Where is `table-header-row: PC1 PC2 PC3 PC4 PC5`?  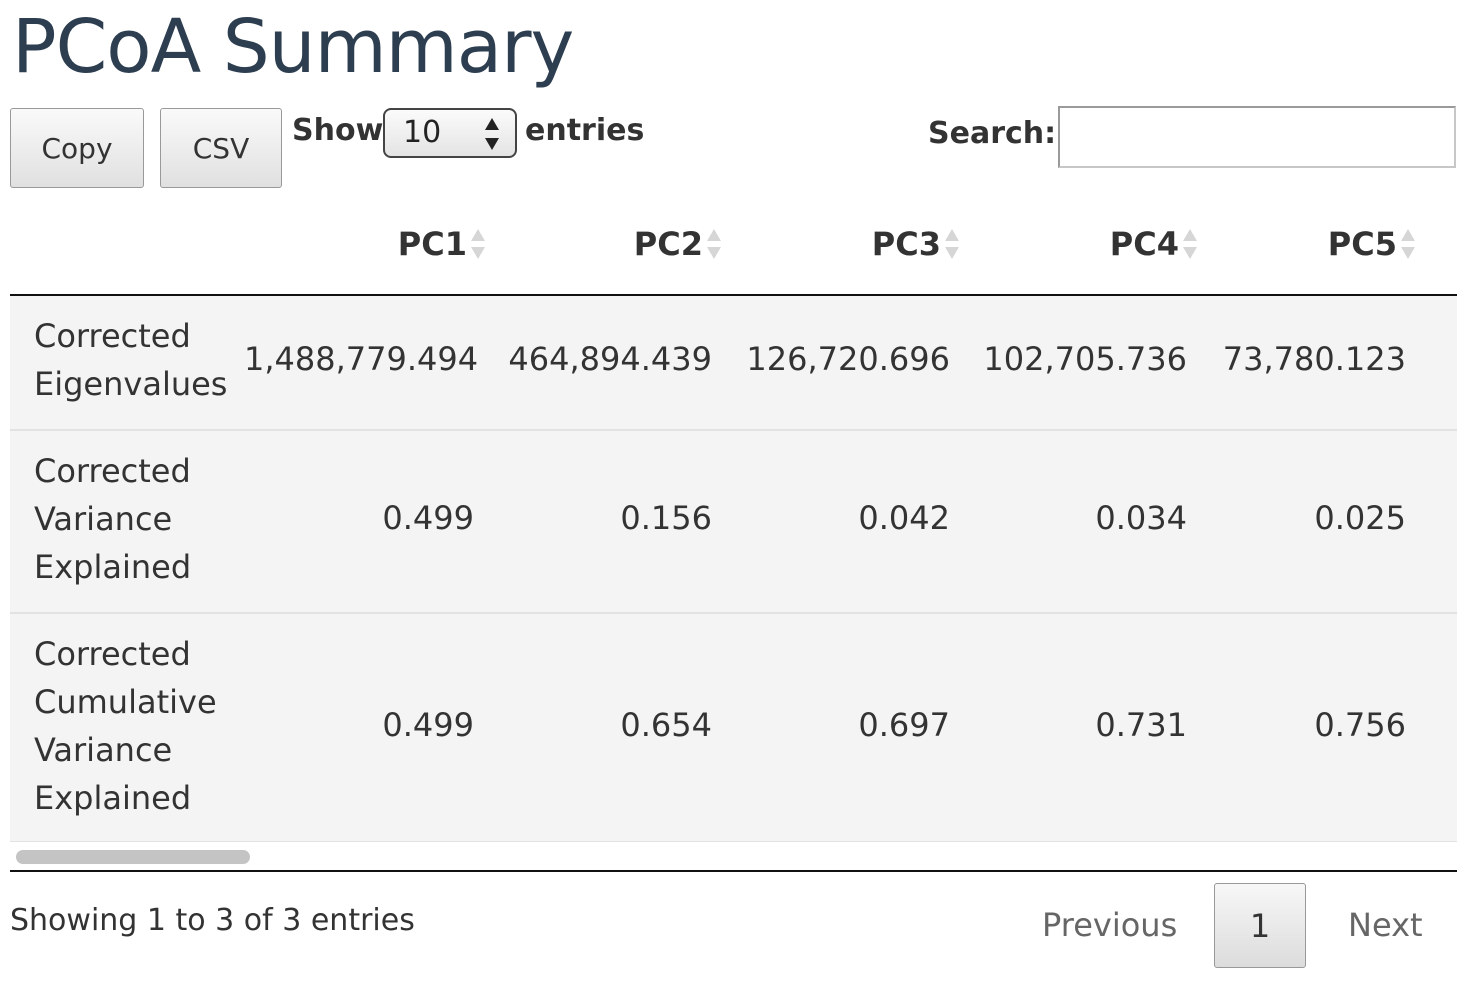 table-header-row: PC1 PC2 PC3 PC4 PC5 is located at coordinates (733, 247).